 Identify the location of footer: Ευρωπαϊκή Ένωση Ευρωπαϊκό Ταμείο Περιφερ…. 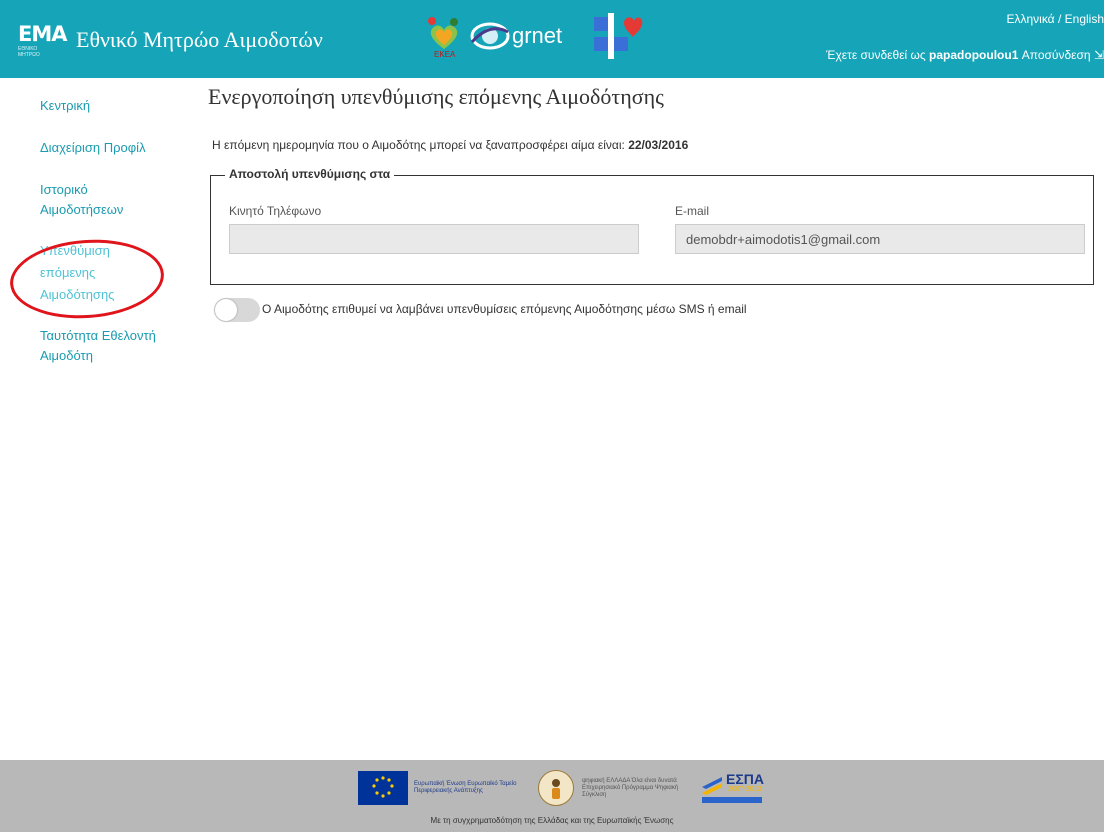
(552, 796).